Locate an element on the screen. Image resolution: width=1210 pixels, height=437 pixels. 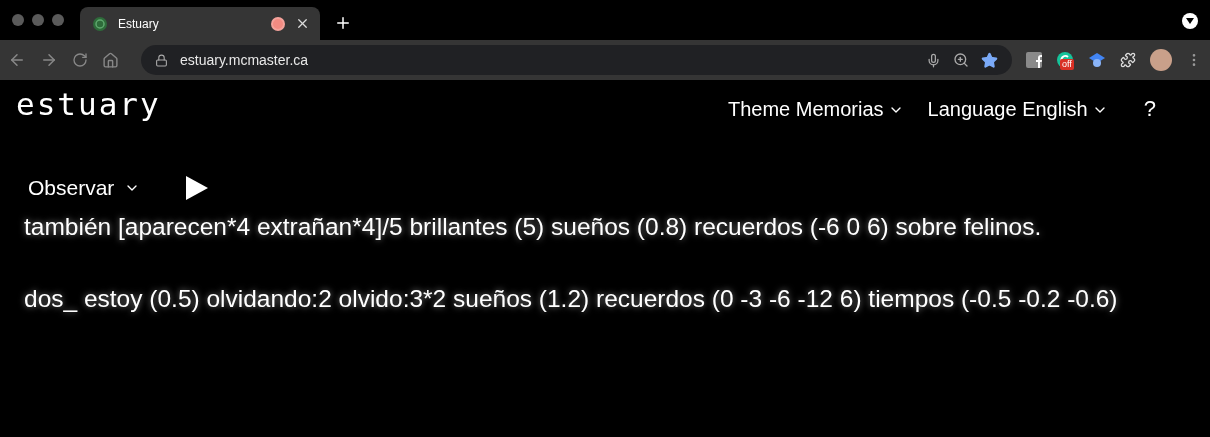
microphone-icon is located at coordinates (933, 60).